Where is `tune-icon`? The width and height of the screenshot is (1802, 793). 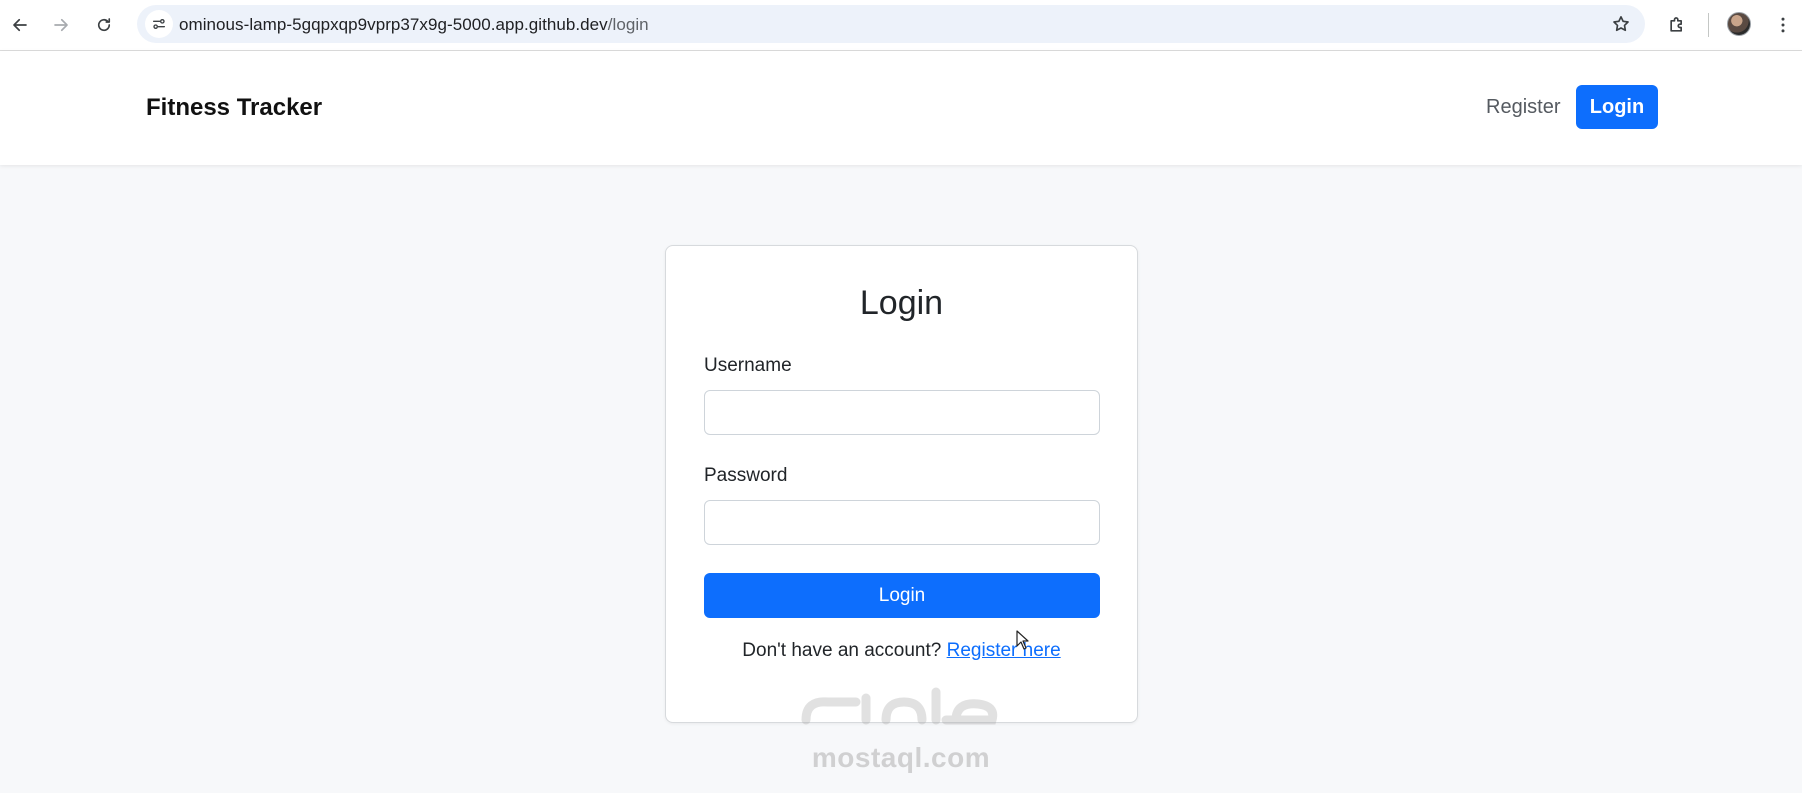 tune-icon is located at coordinates (159, 24).